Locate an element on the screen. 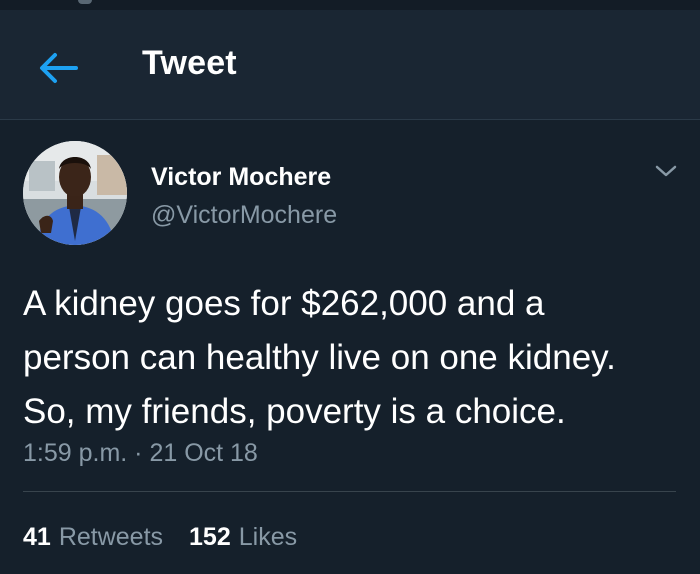 The image size is (700, 574). arrow-left-icon is located at coordinates (59, 68).